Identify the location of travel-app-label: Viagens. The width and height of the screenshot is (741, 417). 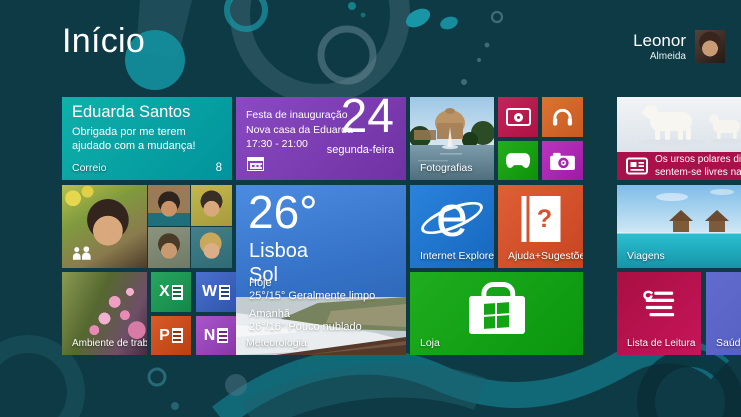
(646, 256).